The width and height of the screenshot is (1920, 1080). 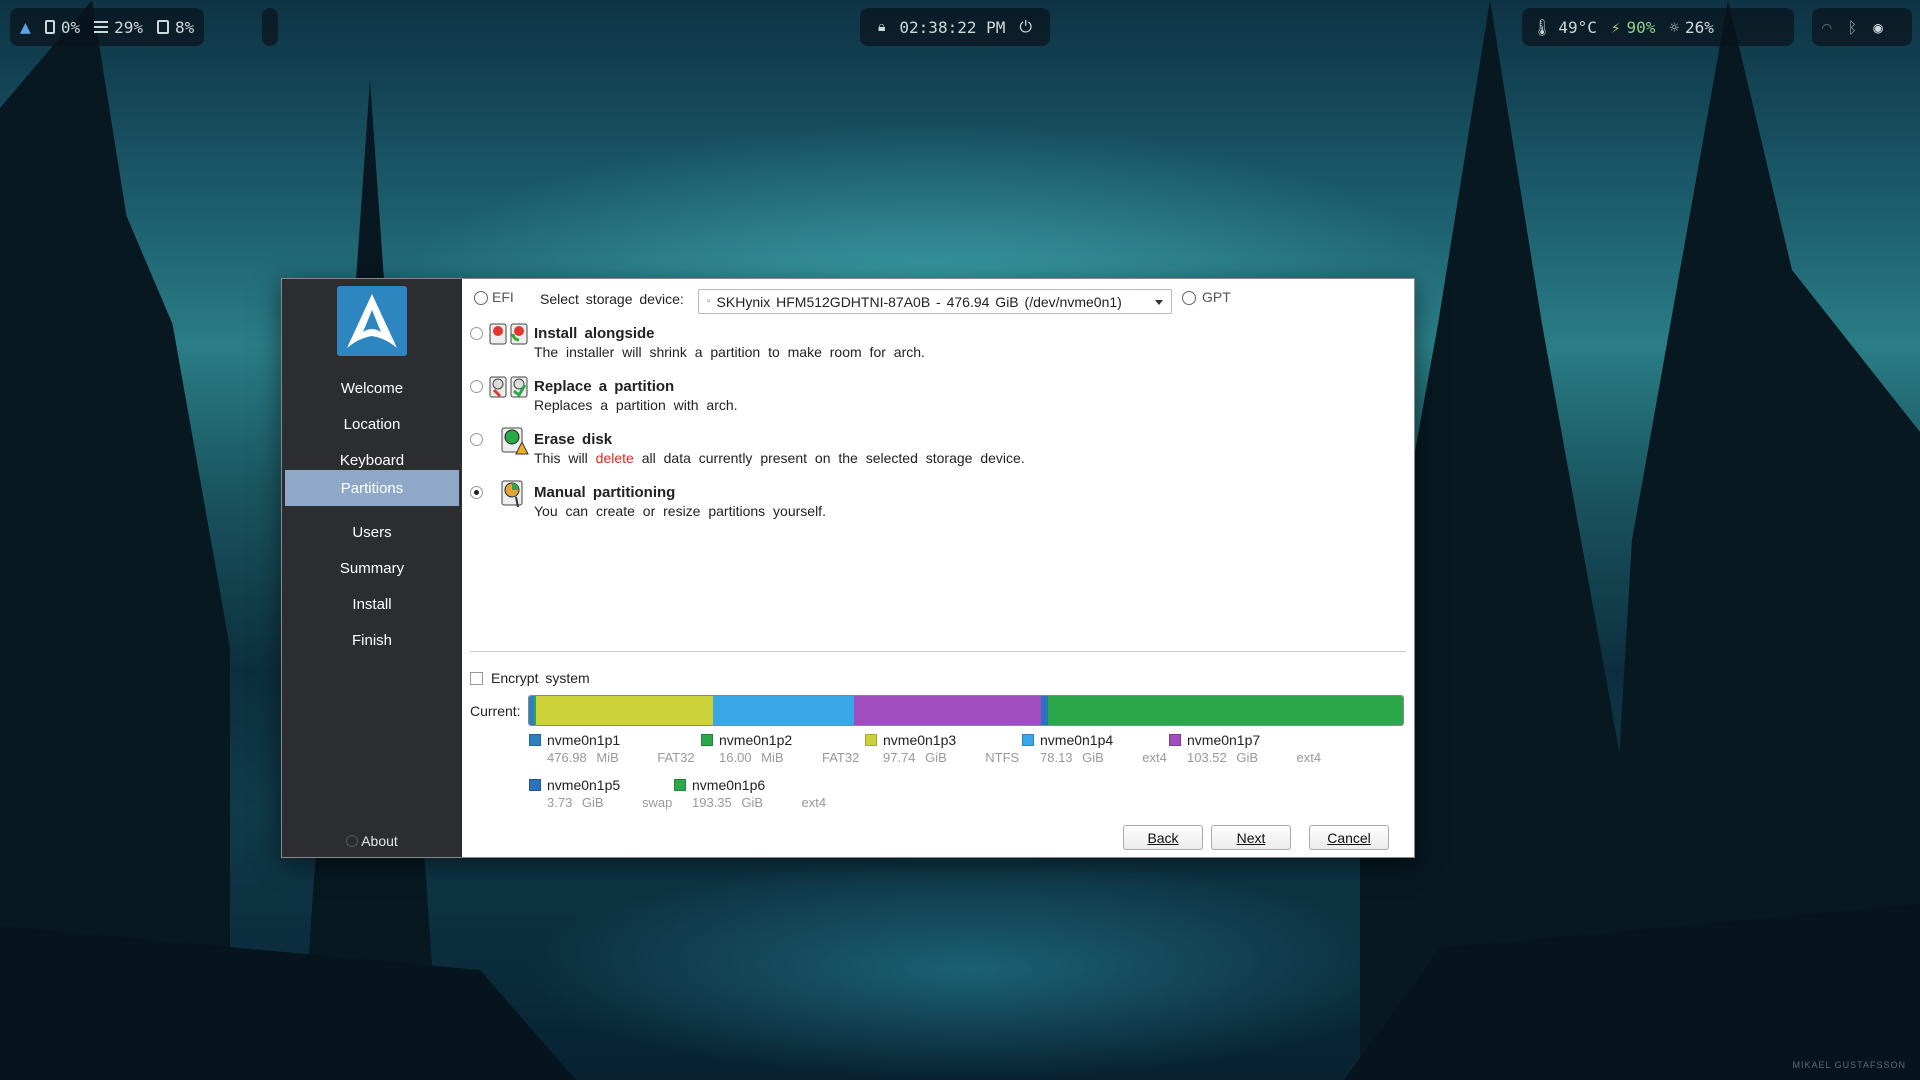 I want to click on topbar-tray: ◠ ᛒ ◉, so click(x=1862, y=27).